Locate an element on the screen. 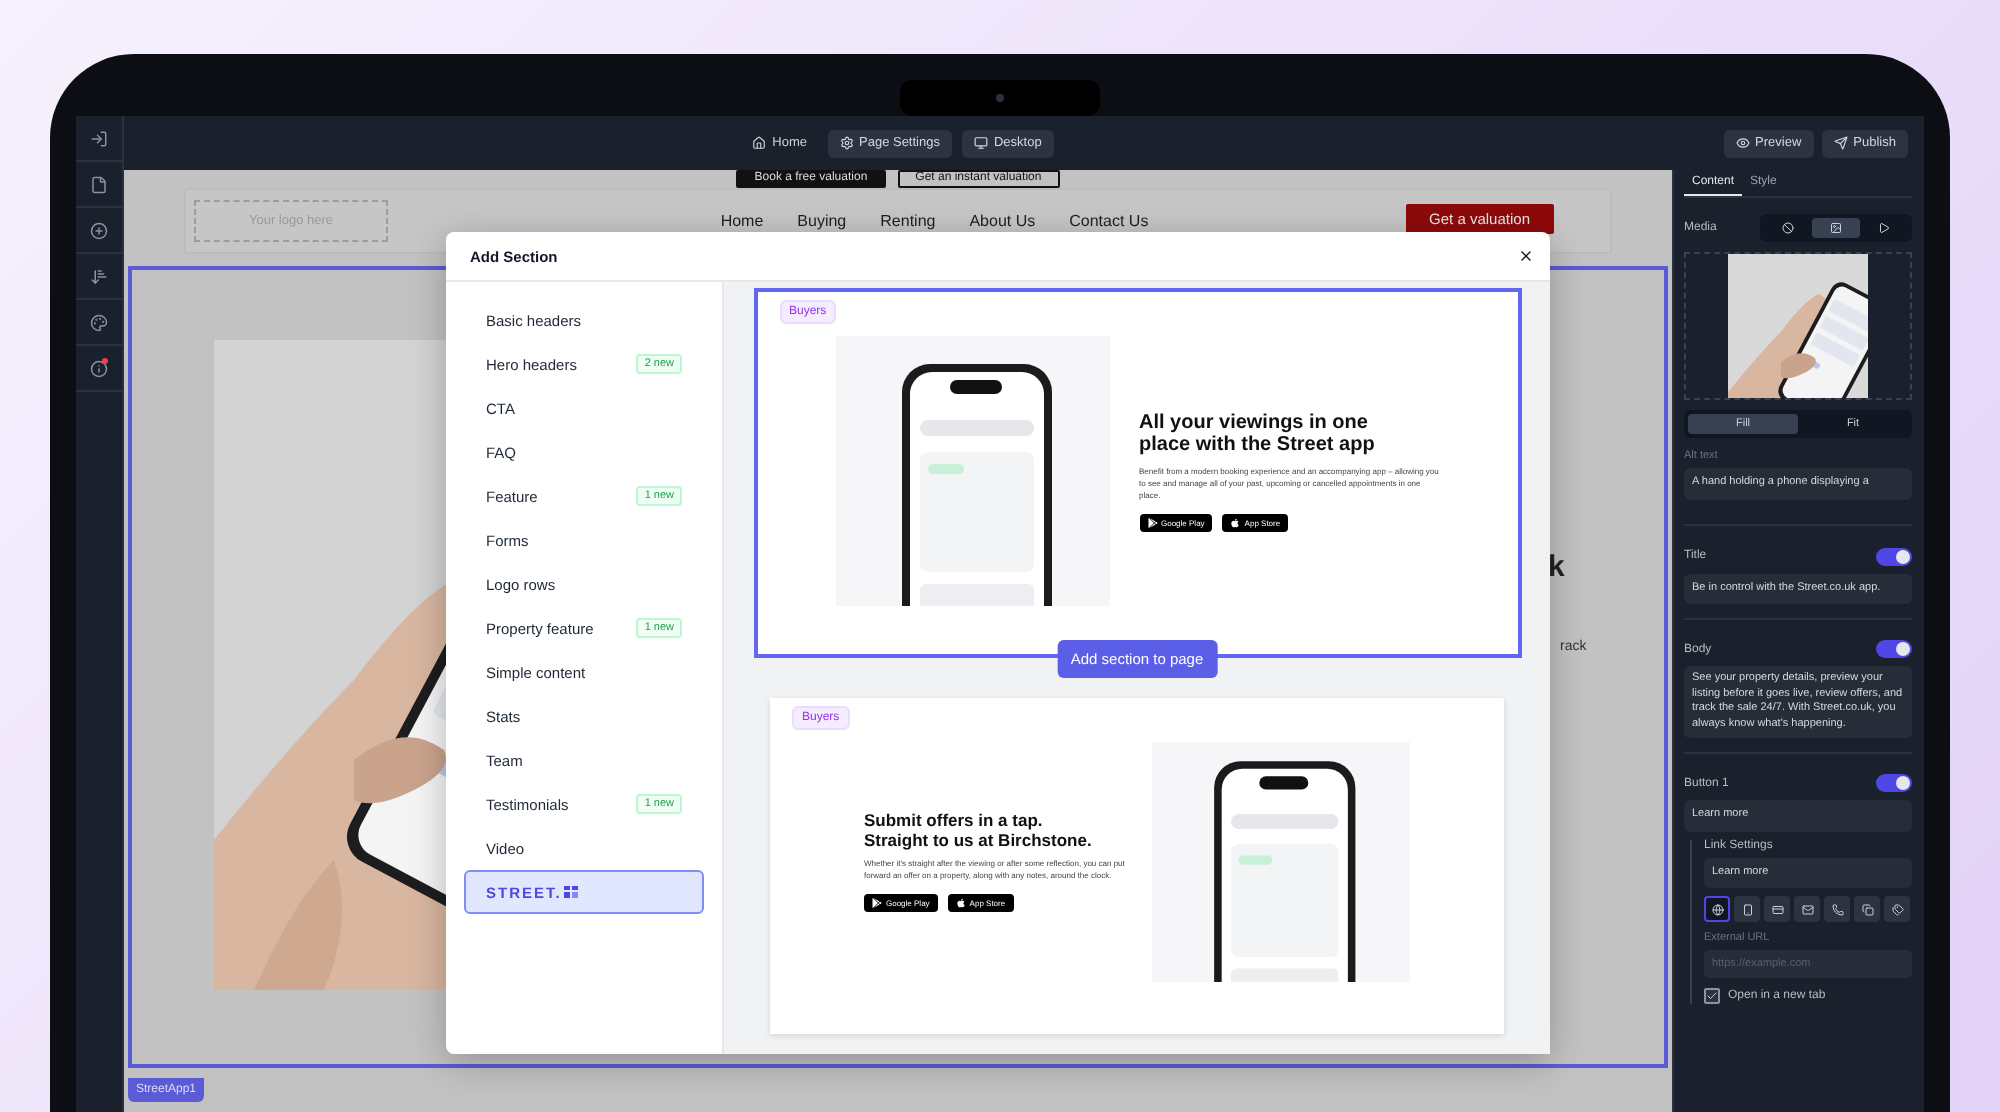 Image resolution: width=2000 pixels, height=1112 pixels. nav-link: Home is located at coordinates (742, 221).